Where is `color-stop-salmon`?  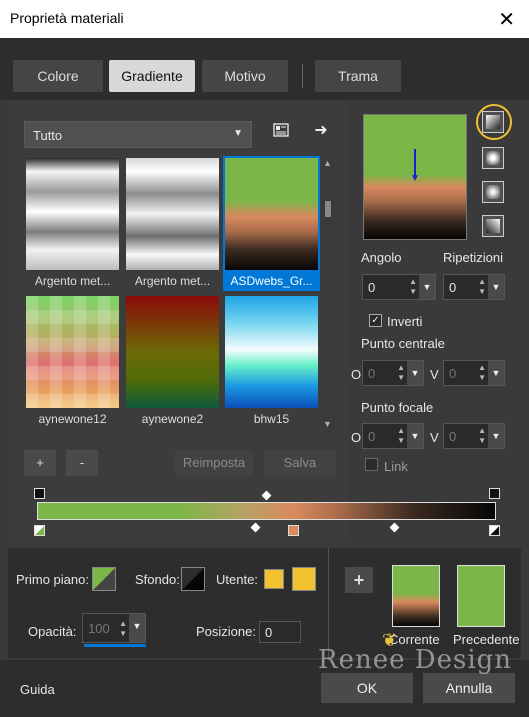 color-stop-salmon is located at coordinates (293, 530).